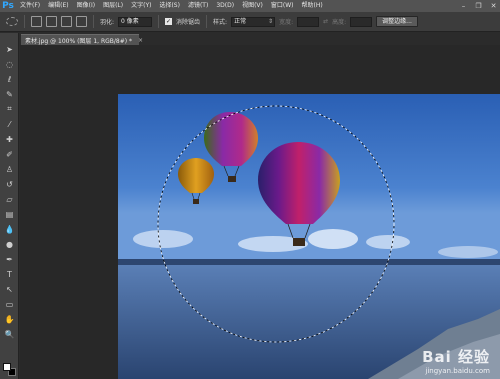 The image size is (500, 379). I want to click on menu-select: 选择(S), so click(169, 6).